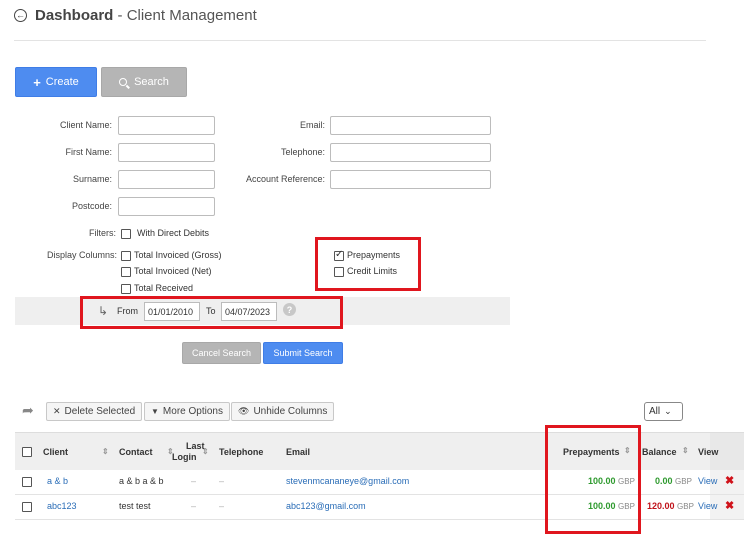 The height and width of the screenshot is (539, 744). I want to click on more-options-button: ▼ More Options, so click(187, 411).